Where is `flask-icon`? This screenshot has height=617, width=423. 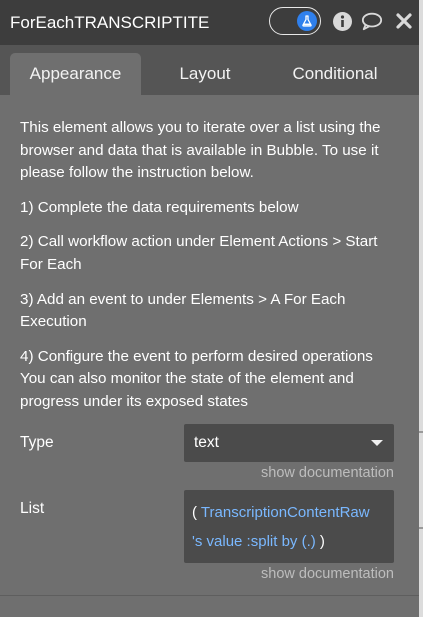
flask-icon is located at coordinates (307, 21).